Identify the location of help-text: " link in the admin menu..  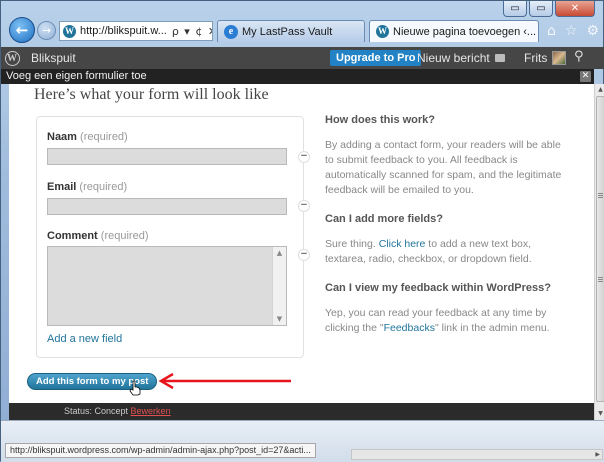
(492, 328).